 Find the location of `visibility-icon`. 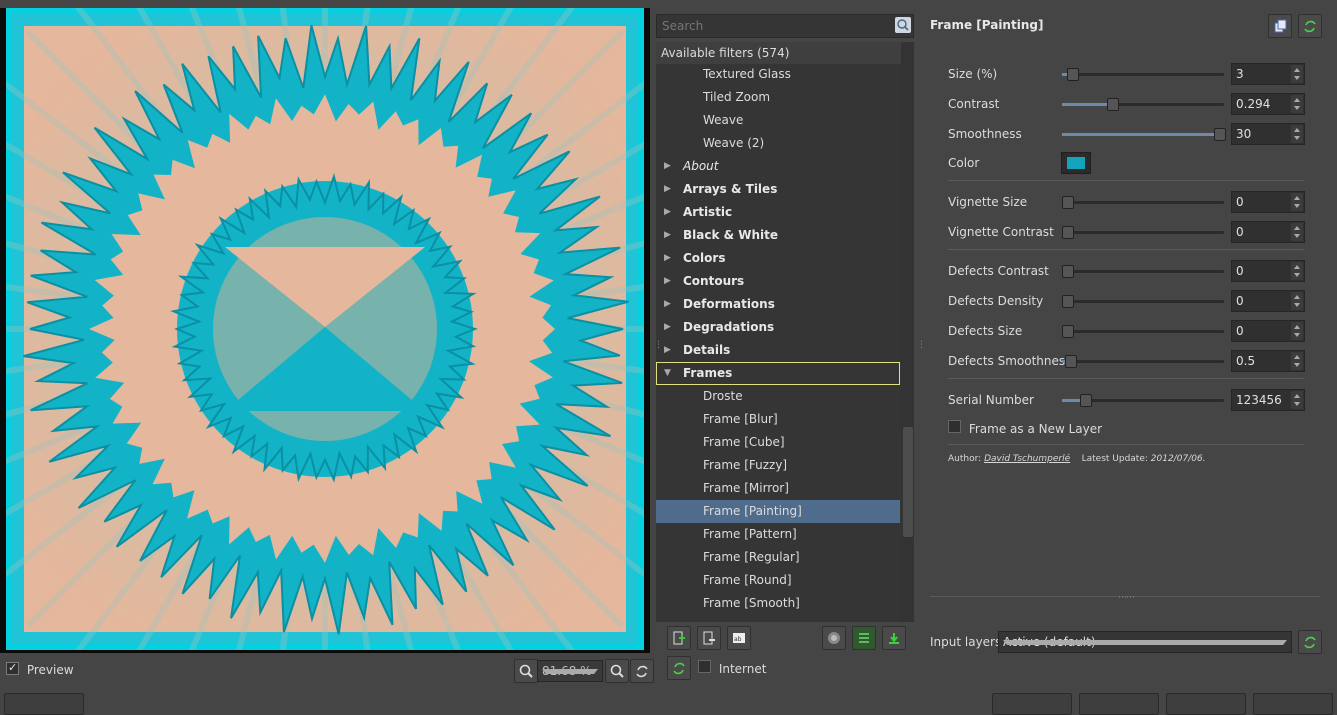

visibility-icon is located at coordinates (834, 638).